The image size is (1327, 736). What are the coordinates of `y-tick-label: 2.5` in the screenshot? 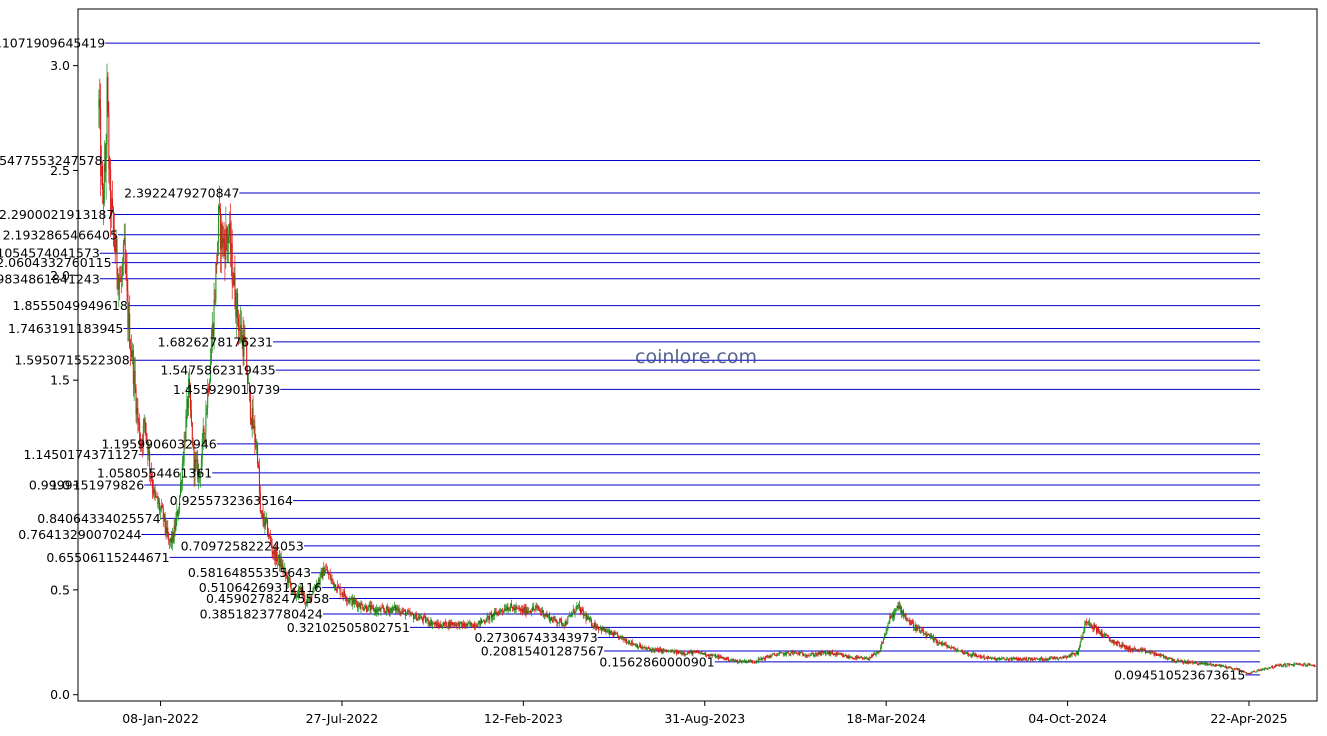 It's located at (60, 170).